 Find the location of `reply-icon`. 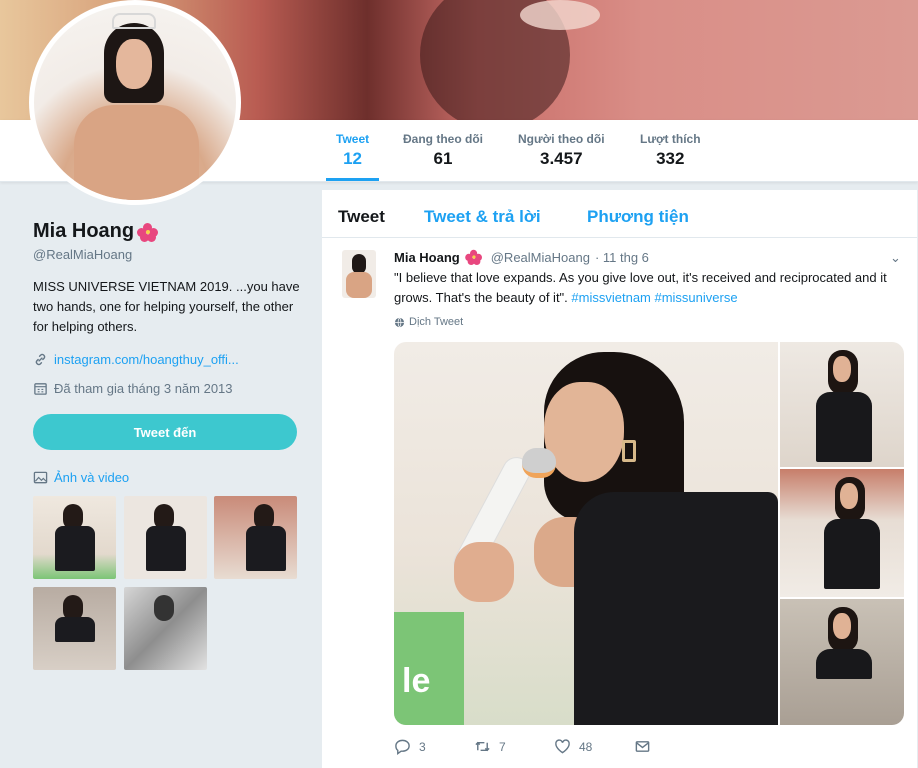

reply-icon is located at coordinates (402, 747).